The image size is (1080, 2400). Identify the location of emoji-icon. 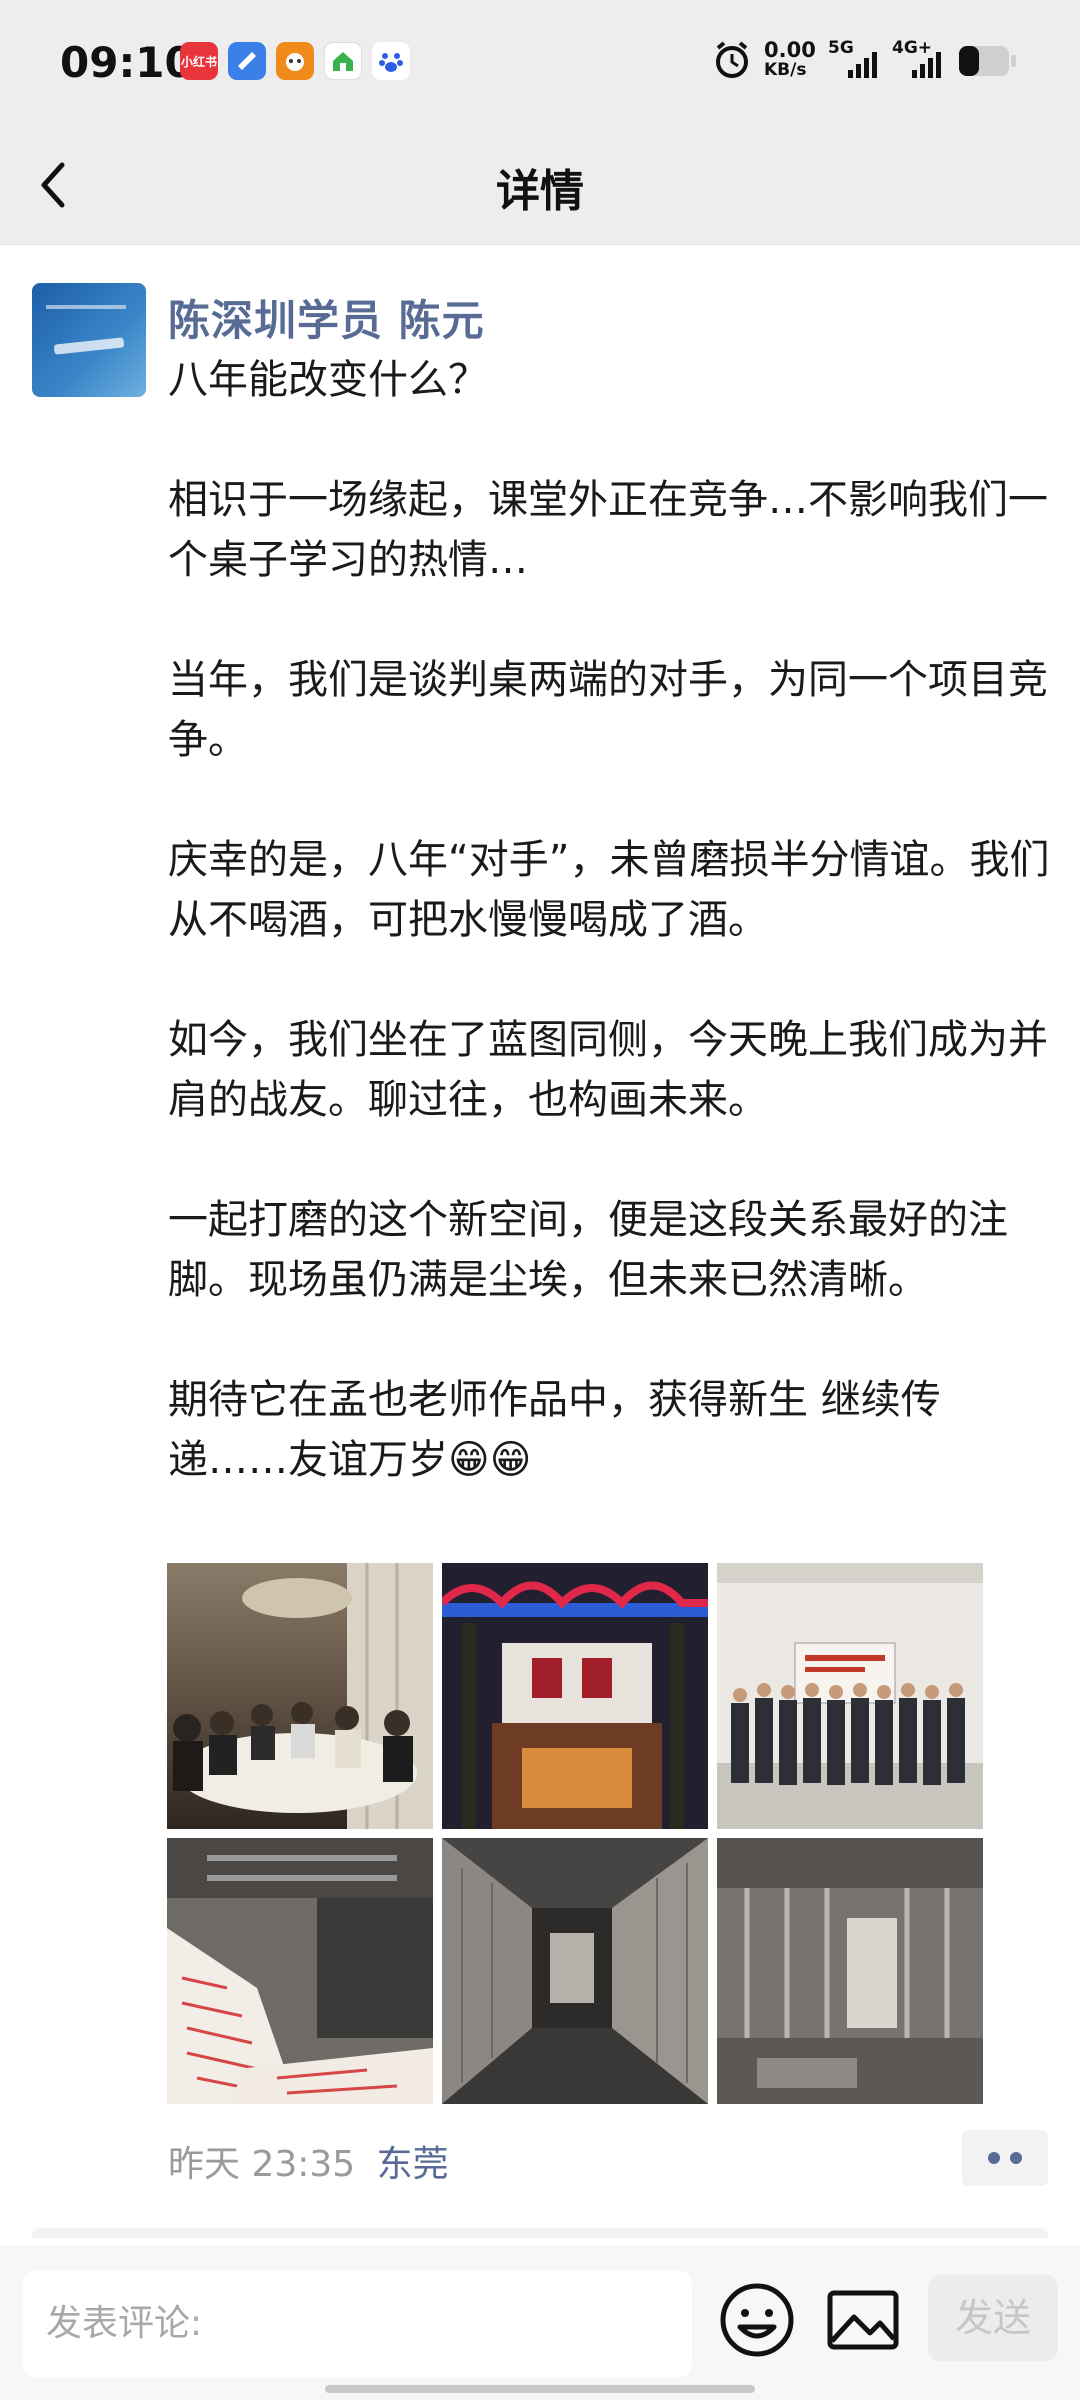
(757, 2320).